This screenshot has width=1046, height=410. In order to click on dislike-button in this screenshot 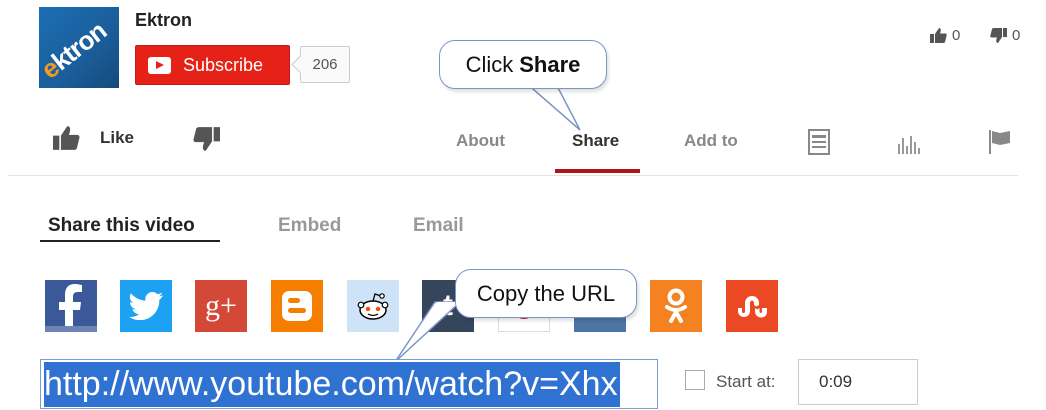, I will do `click(206, 141)`.